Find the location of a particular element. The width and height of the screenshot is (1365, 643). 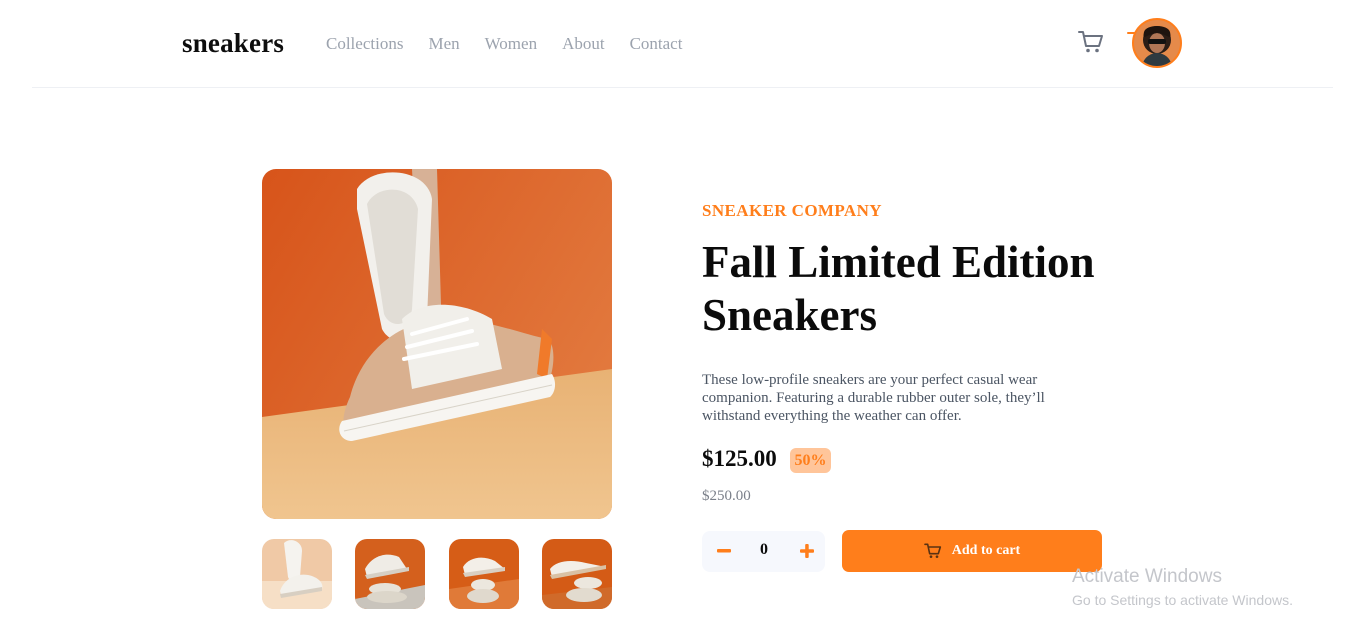

thumbnail-2-image is located at coordinates (390, 574).